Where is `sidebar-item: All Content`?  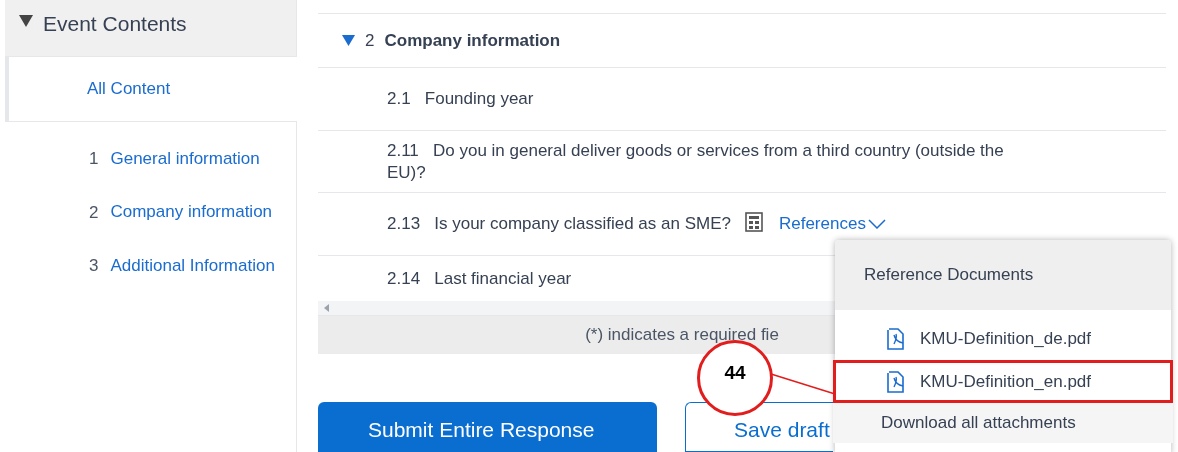
sidebar-item: All Content is located at coordinates (151, 89).